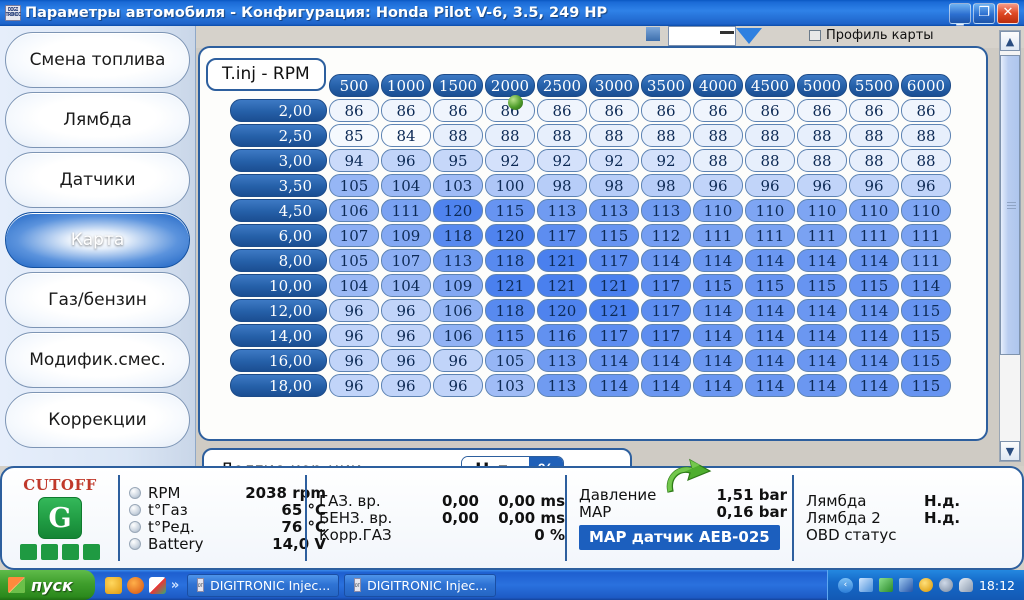  I want to click on vertical-scrollbar: ▲ ▼, so click(1010, 246).